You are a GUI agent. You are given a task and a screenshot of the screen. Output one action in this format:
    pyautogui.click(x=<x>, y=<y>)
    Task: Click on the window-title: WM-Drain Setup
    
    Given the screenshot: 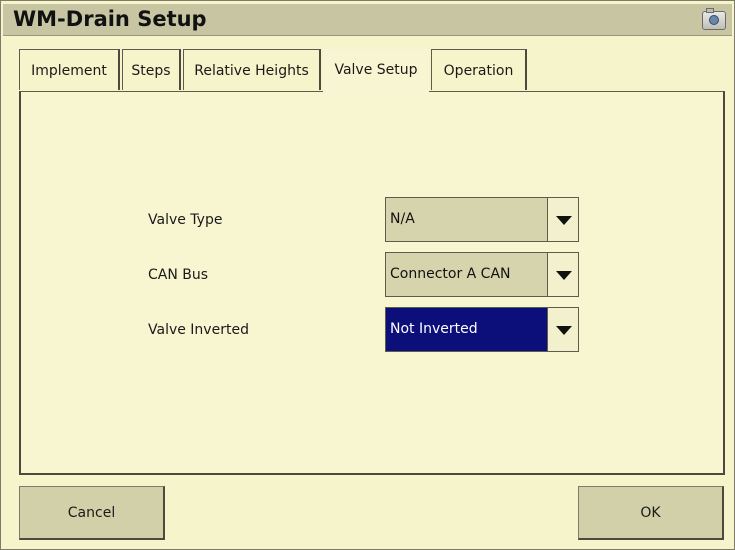 What is the action you would take?
    pyautogui.click(x=110, y=19)
    